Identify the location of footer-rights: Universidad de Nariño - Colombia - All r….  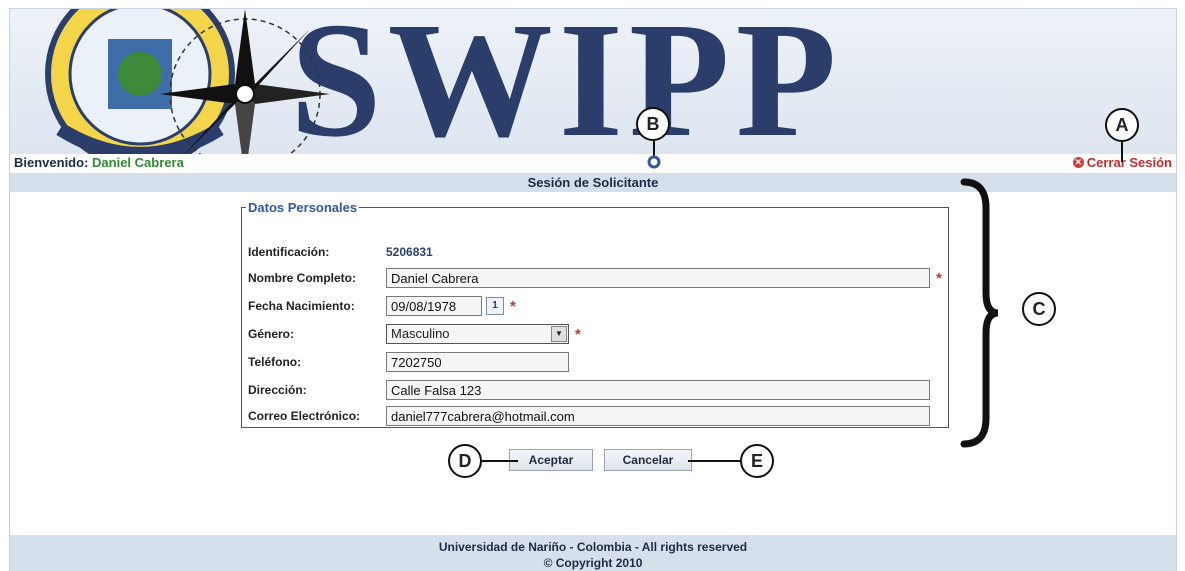
(593, 547).